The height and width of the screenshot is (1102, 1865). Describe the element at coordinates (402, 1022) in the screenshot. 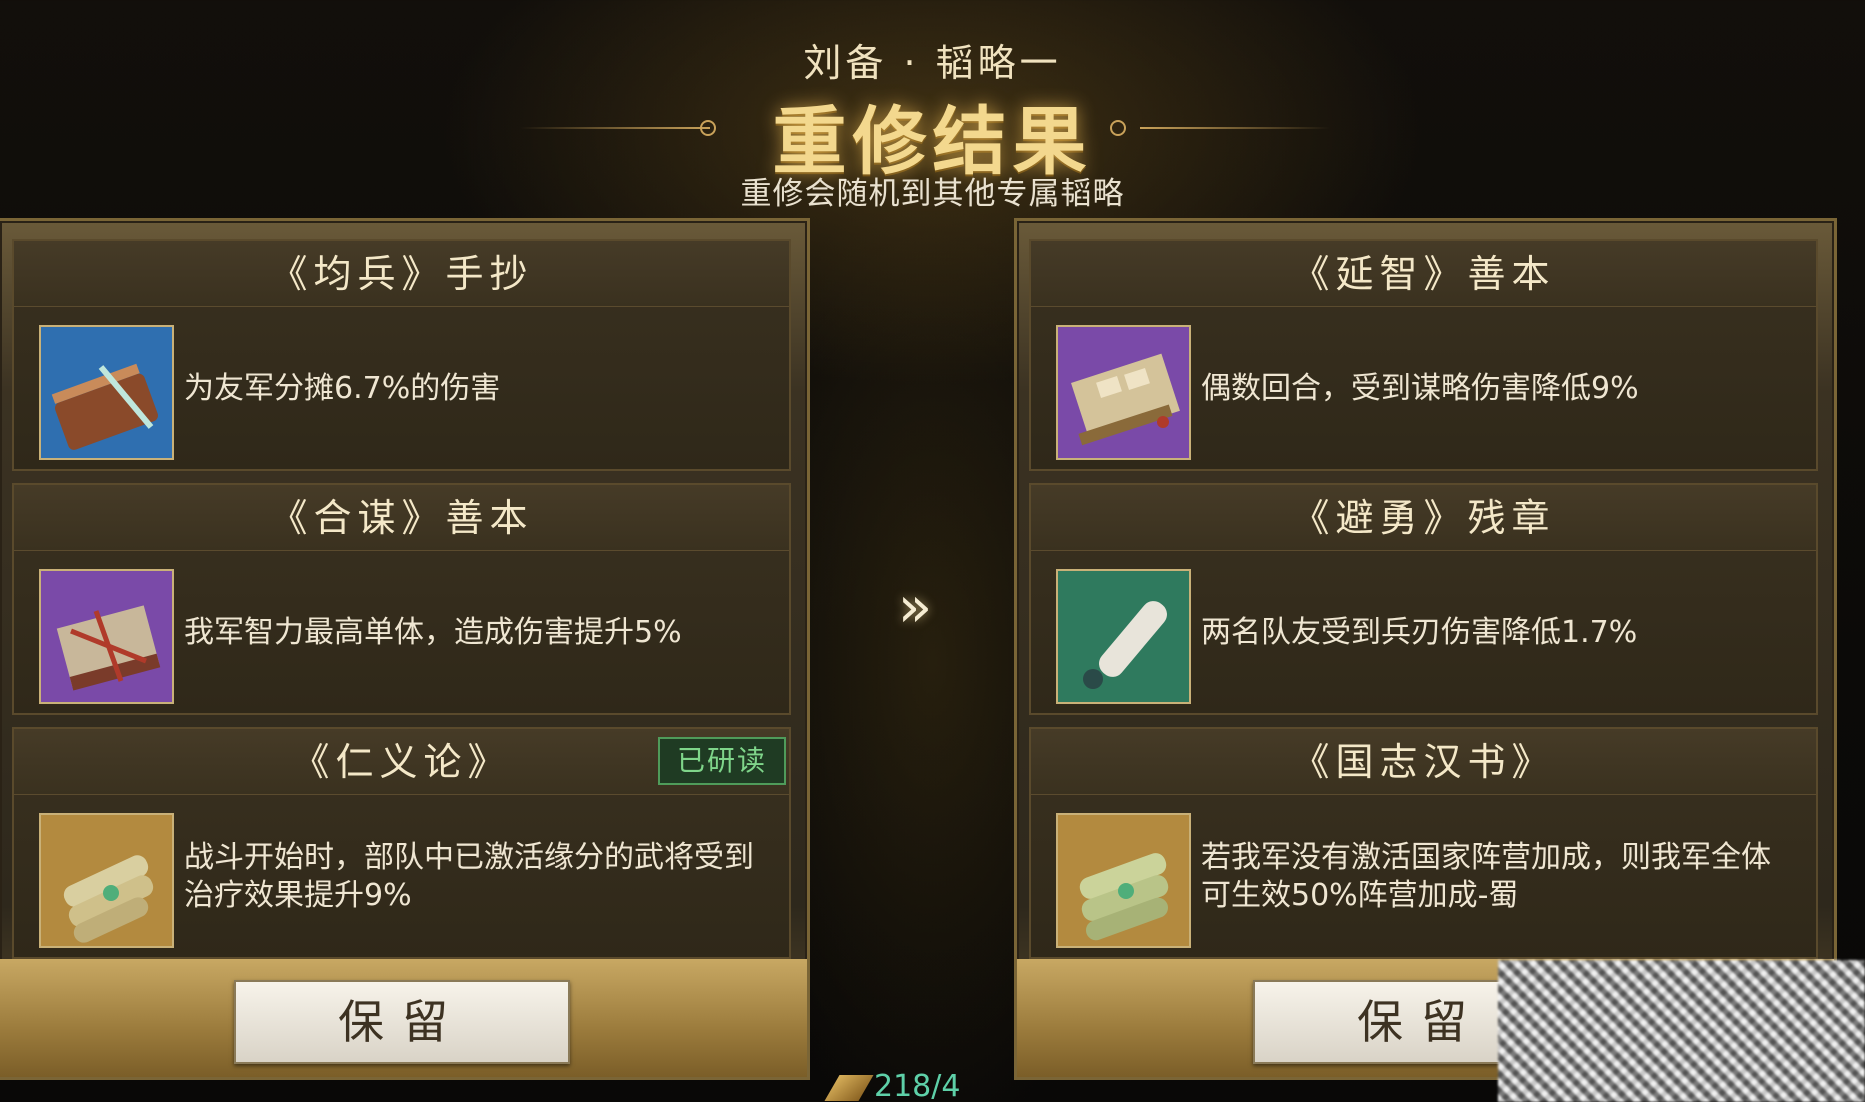

I see `keep-old-button: 保留` at that location.